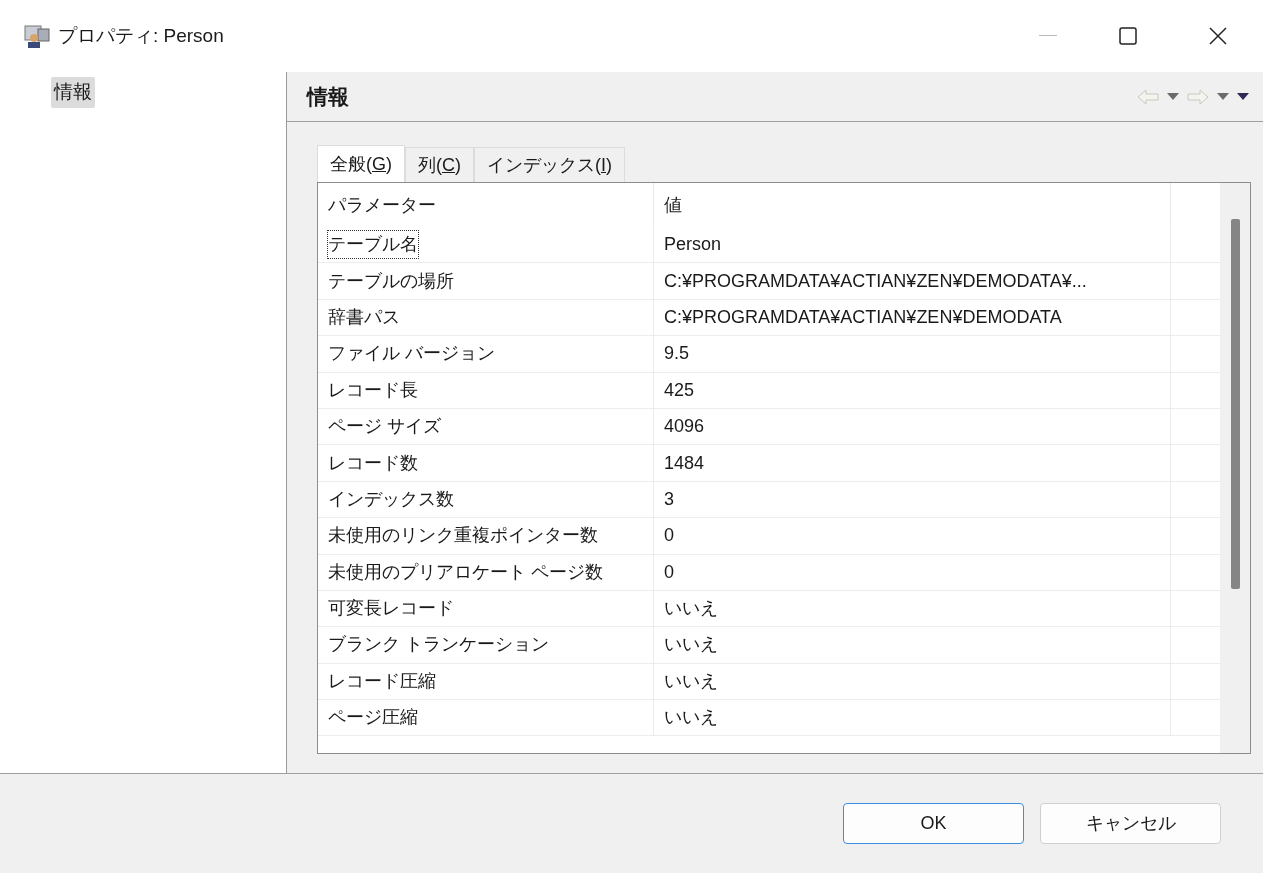  Describe the element at coordinates (391, 281) in the screenshot. I see `table-cell-text: テーブルの場所` at that location.